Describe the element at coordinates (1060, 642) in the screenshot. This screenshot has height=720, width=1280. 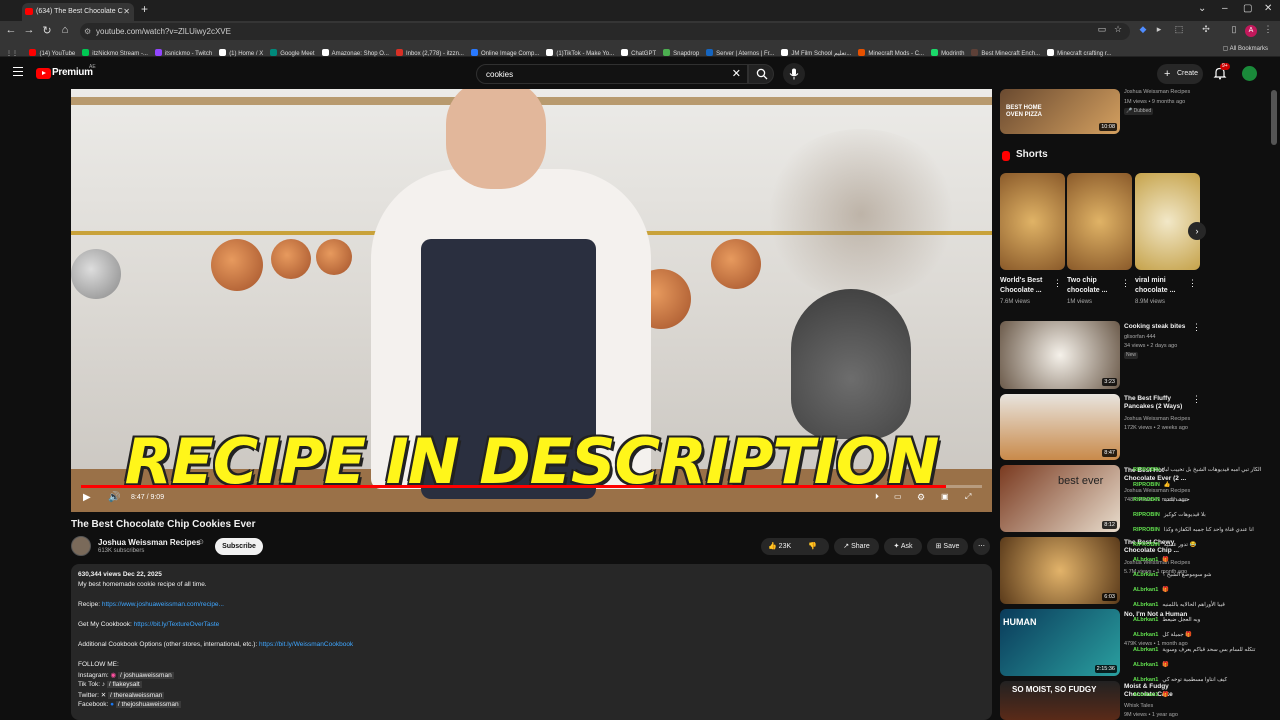
I see `recommended-thumbnail: HUMAN 2:15:36` at that location.